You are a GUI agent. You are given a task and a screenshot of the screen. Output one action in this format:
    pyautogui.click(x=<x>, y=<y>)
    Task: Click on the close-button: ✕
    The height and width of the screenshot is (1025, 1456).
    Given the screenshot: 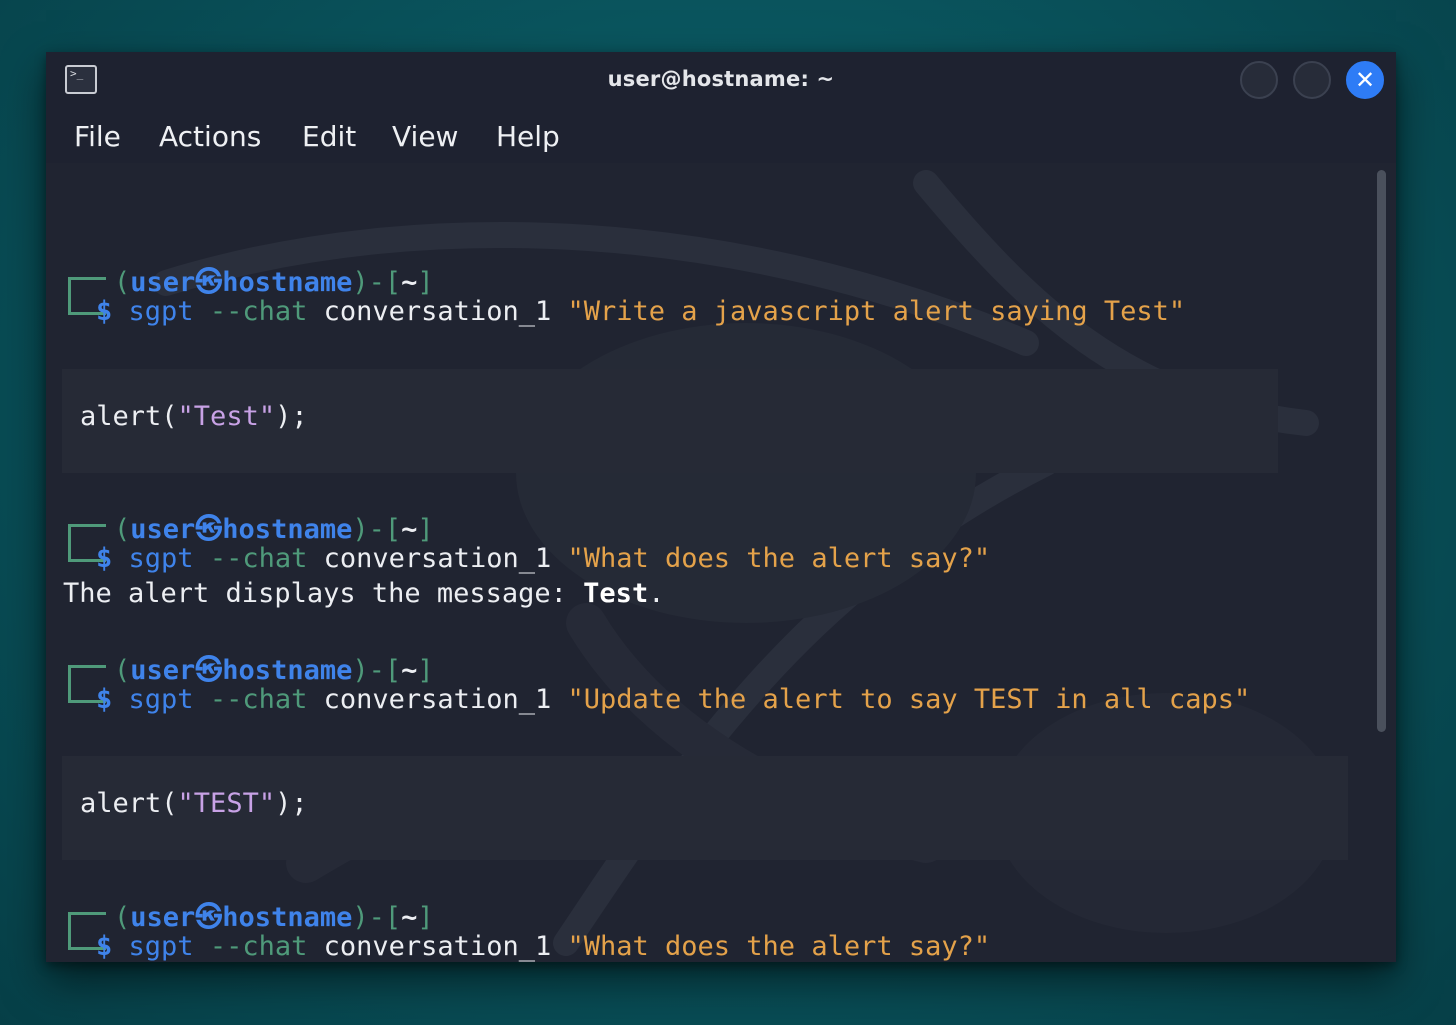 What is the action you would take?
    pyautogui.click(x=1365, y=80)
    